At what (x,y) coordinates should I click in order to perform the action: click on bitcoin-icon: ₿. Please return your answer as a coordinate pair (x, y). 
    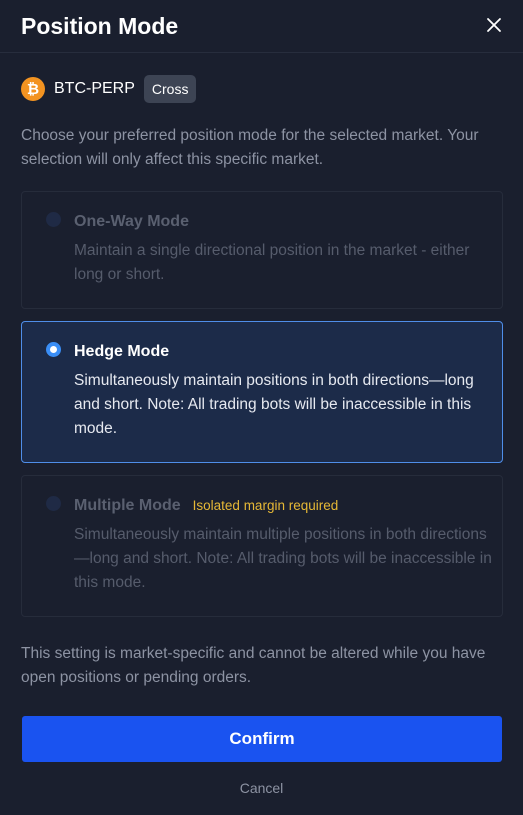
    Looking at the image, I should click on (33, 89).